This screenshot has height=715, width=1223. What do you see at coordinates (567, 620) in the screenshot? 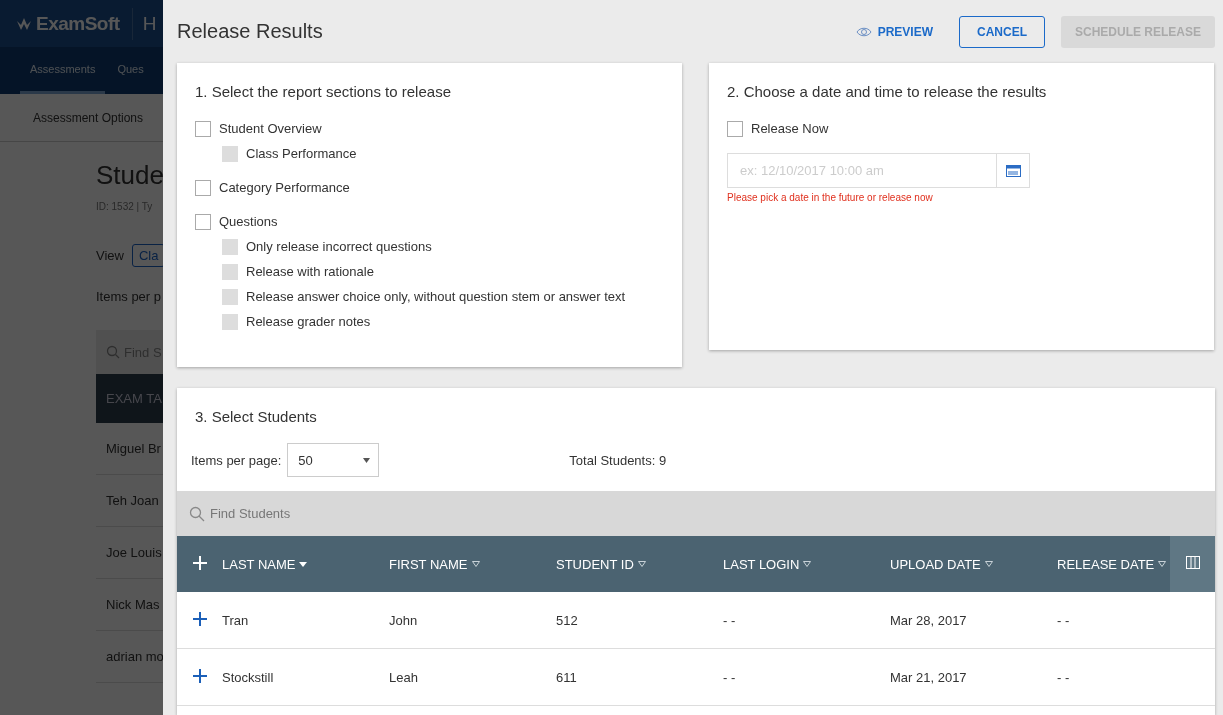
I see `table-cell: 512` at bounding box center [567, 620].